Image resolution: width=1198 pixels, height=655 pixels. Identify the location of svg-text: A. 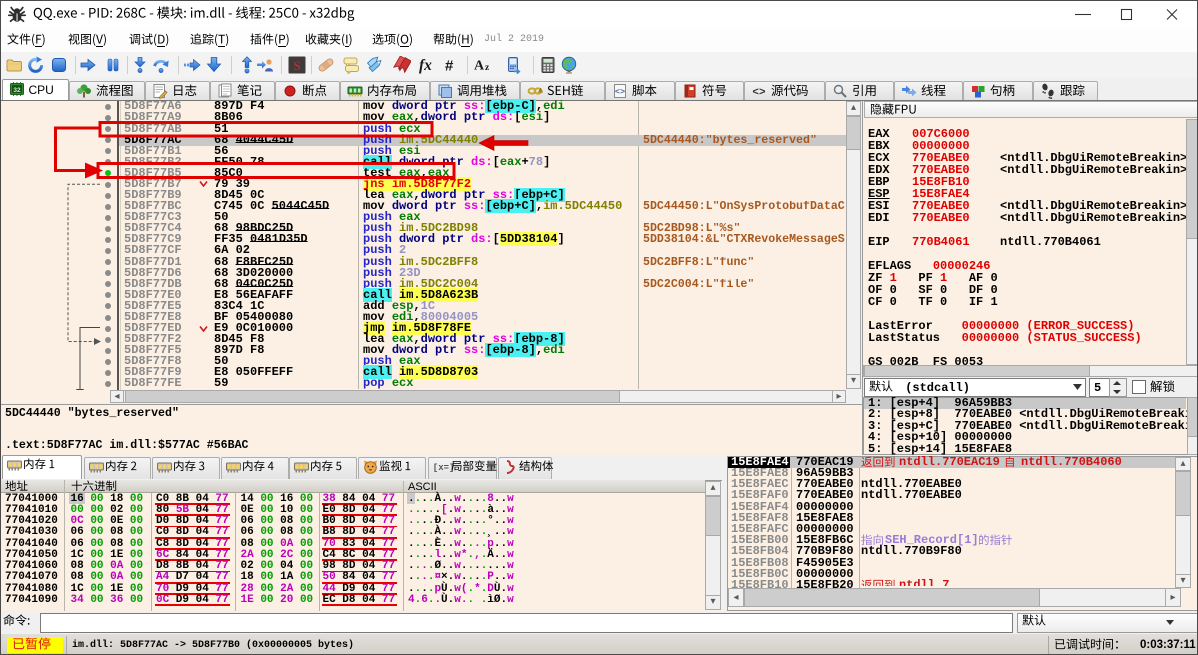
(479, 66).